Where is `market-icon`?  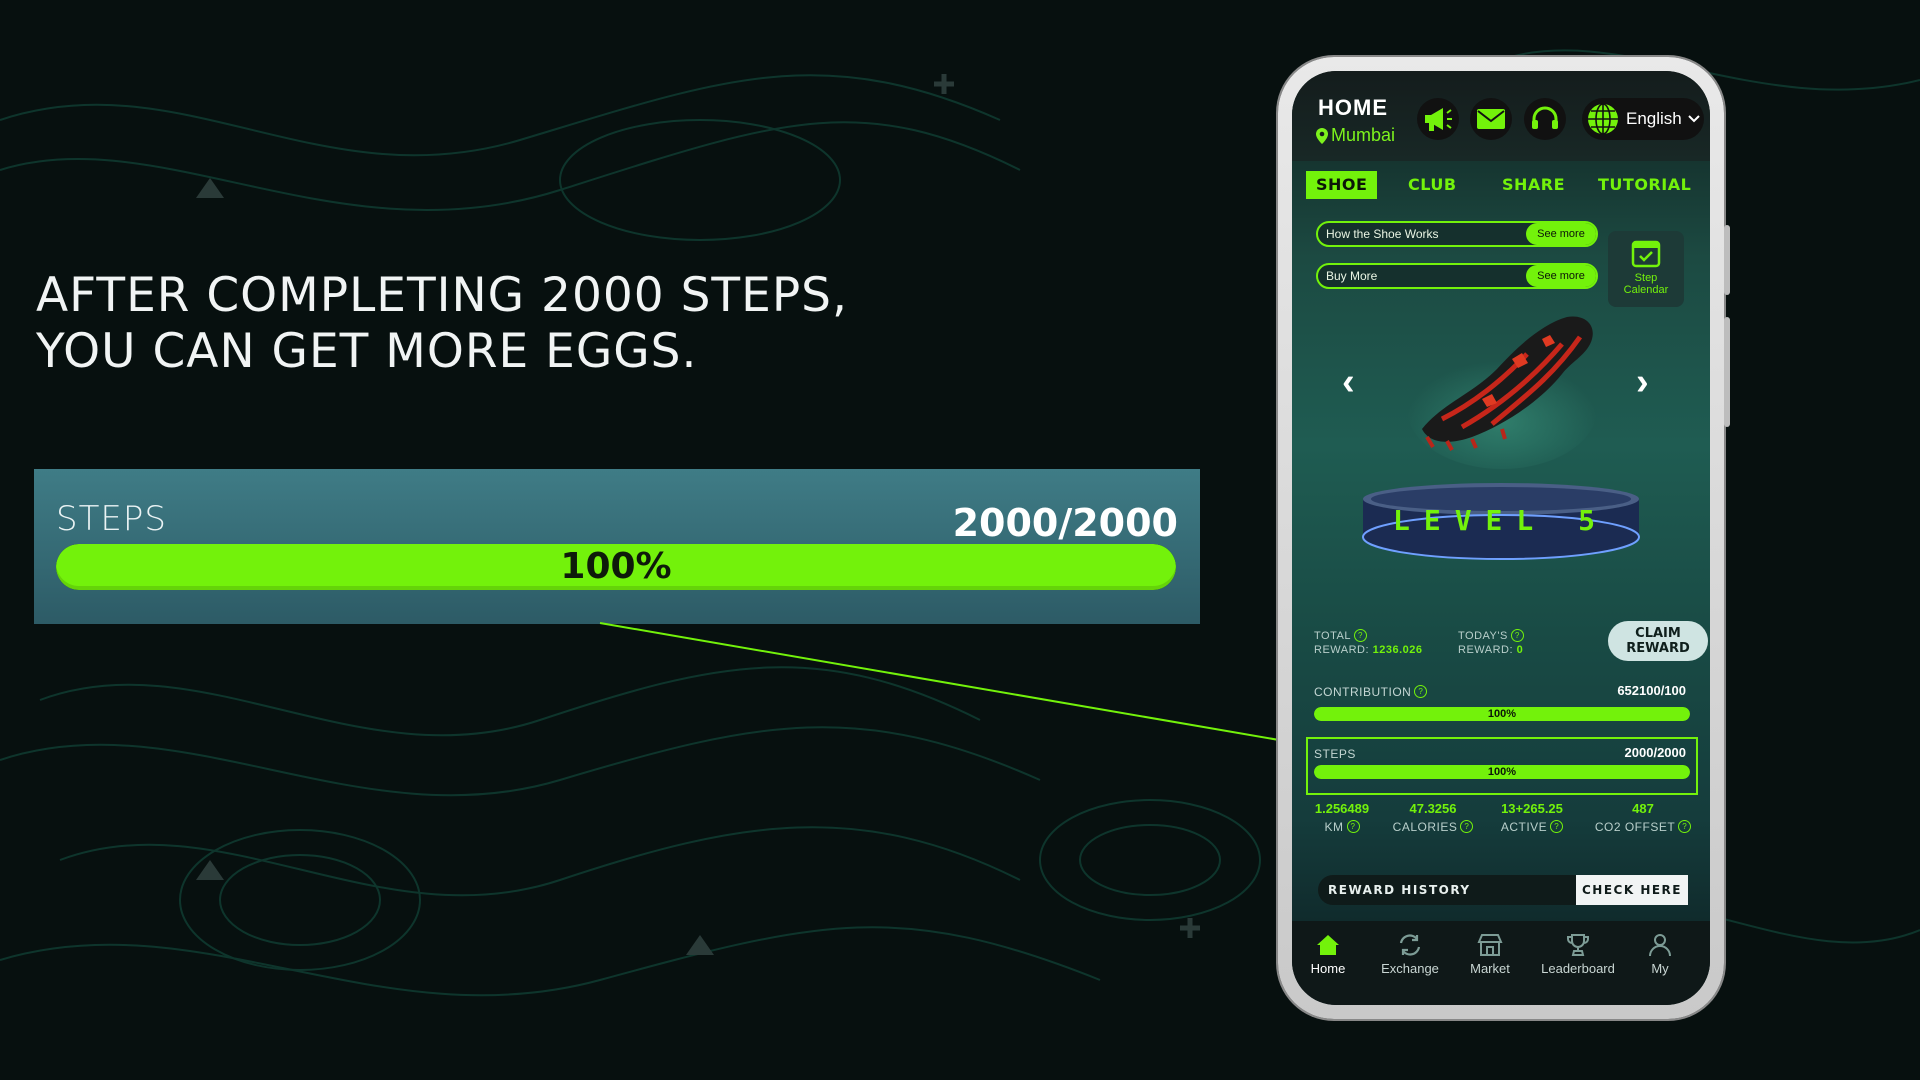 market-icon is located at coordinates (1490, 945).